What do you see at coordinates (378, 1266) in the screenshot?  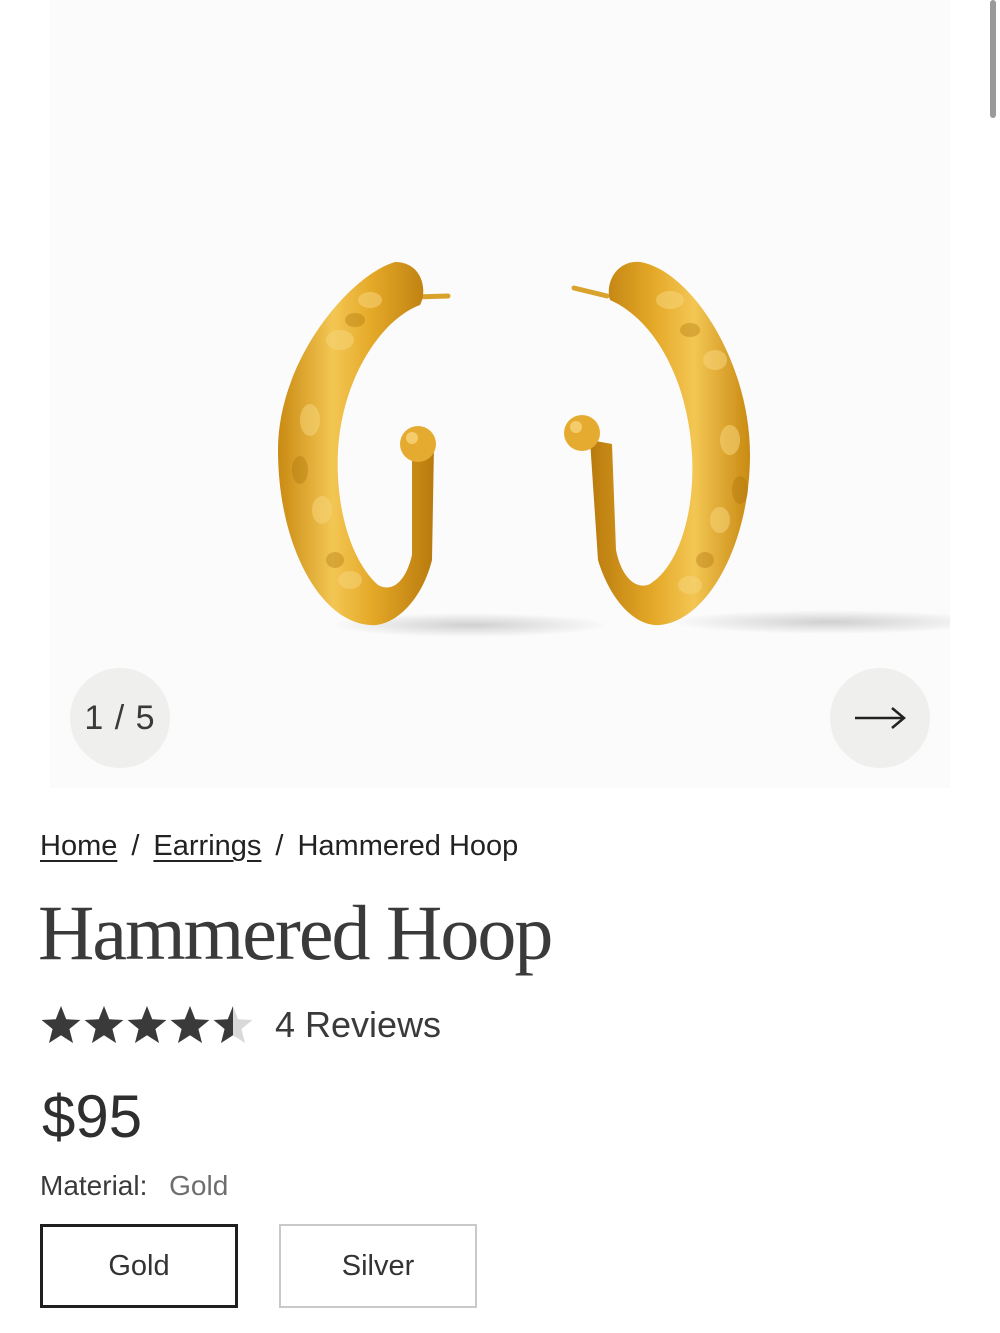 I see `option-silver-button: Silver` at bounding box center [378, 1266].